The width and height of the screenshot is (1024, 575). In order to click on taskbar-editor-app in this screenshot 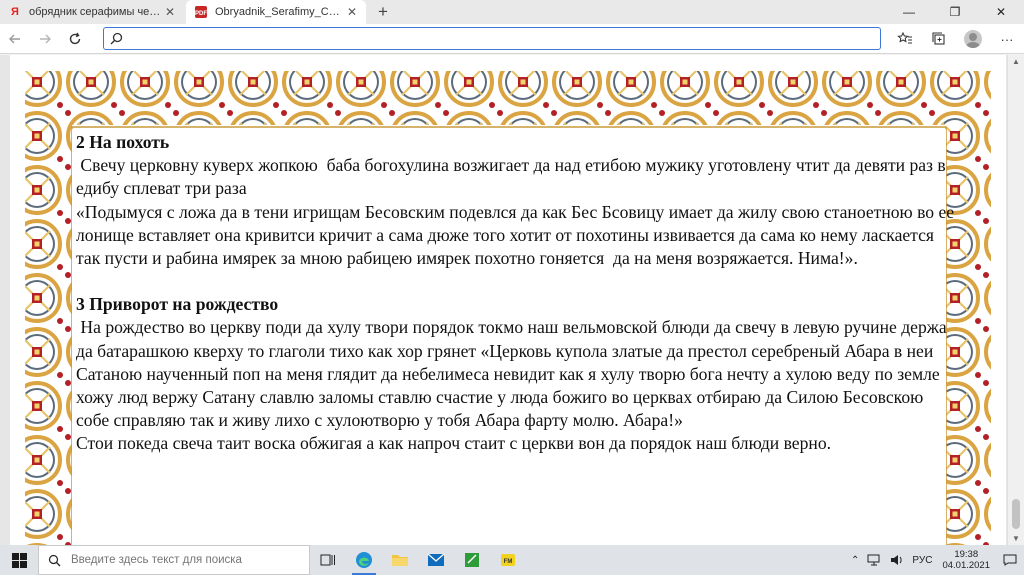, I will do `click(472, 560)`.